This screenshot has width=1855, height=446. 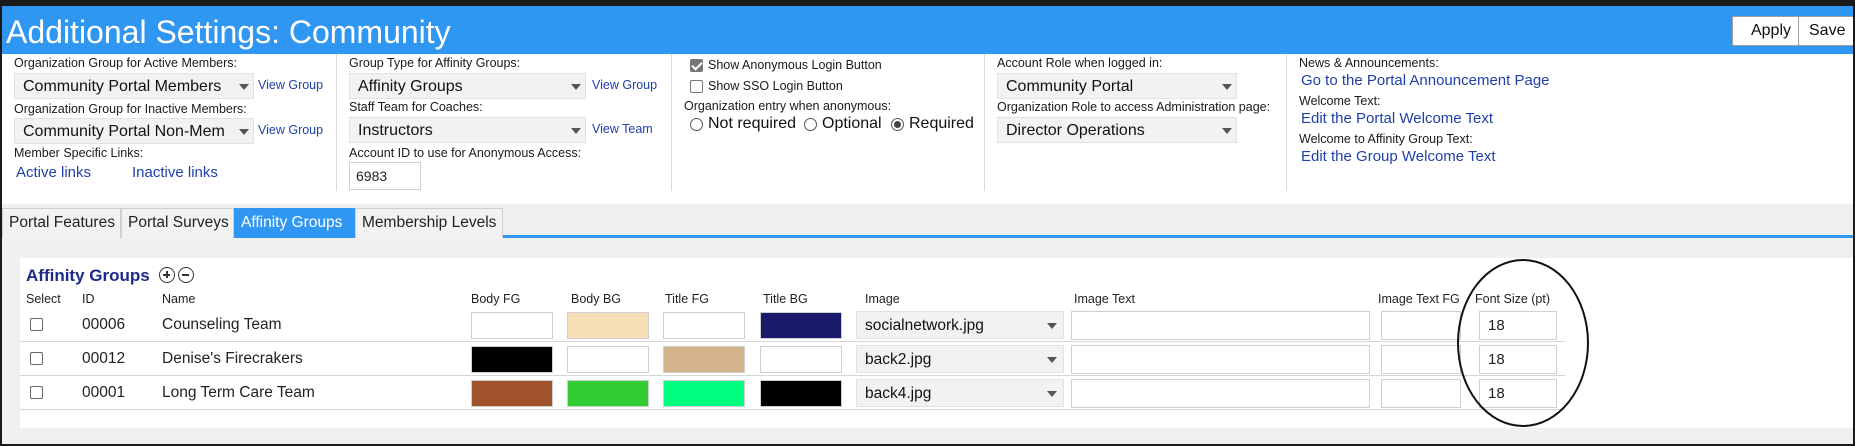 I want to click on col-header-title-bg: Title BG, so click(x=785, y=299).